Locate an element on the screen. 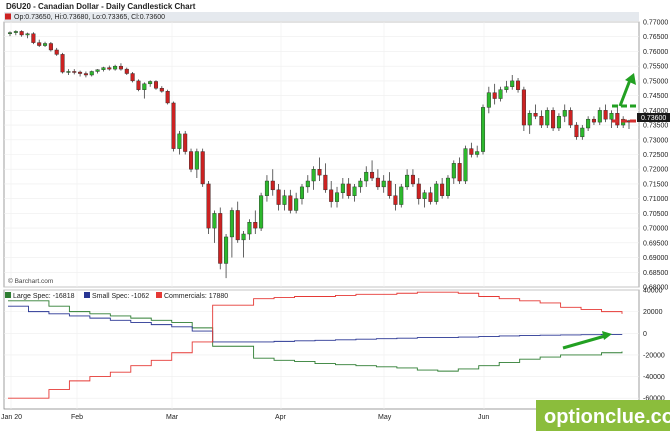 The image size is (670, 436). price-tick-label: 0.70000 is located at coordinates (655, 229).